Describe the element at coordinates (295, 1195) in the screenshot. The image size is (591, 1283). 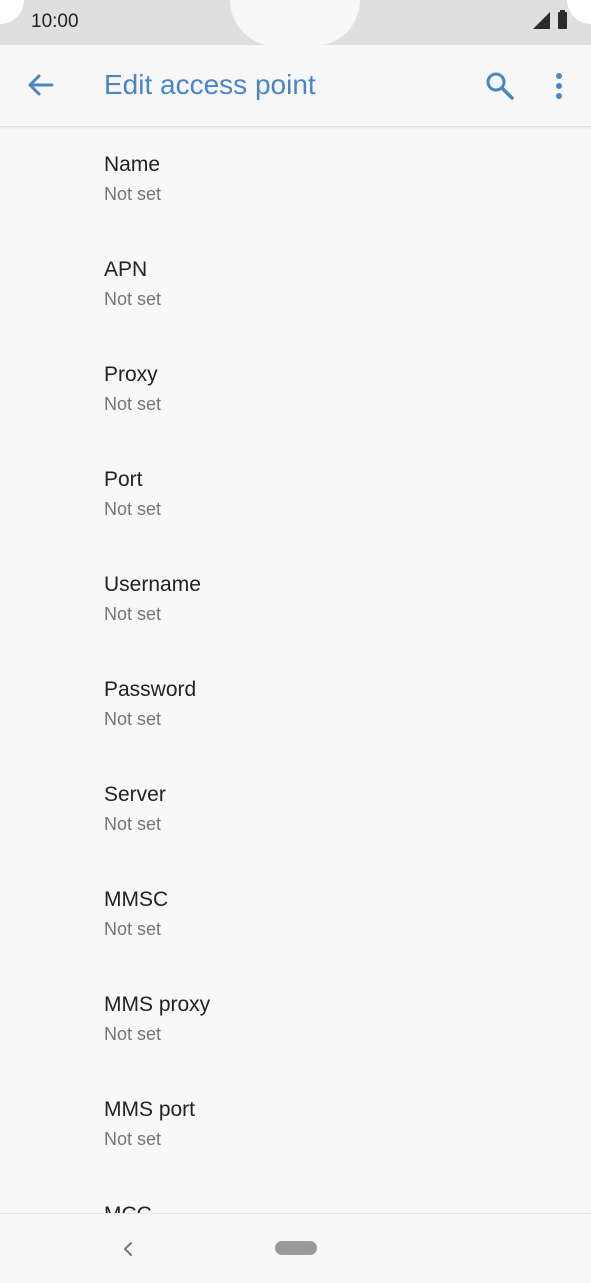
I see `setting-row-mcc: MCC` at that location.